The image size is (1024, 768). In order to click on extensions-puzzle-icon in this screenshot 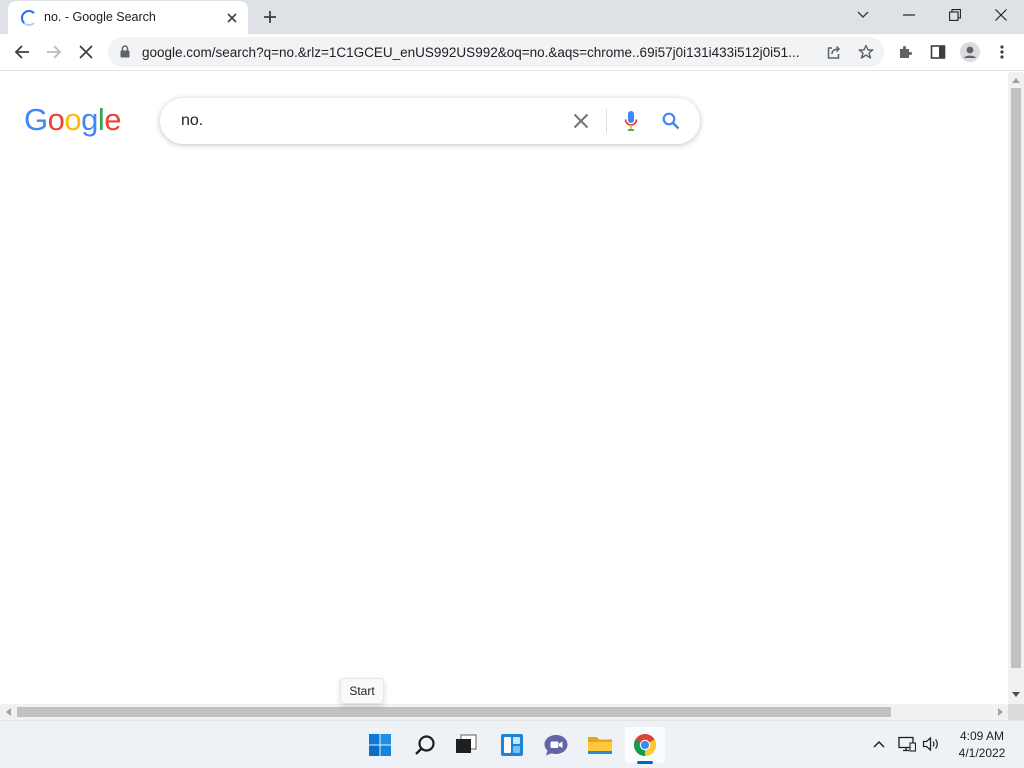, I will do `click(906, 52)`.